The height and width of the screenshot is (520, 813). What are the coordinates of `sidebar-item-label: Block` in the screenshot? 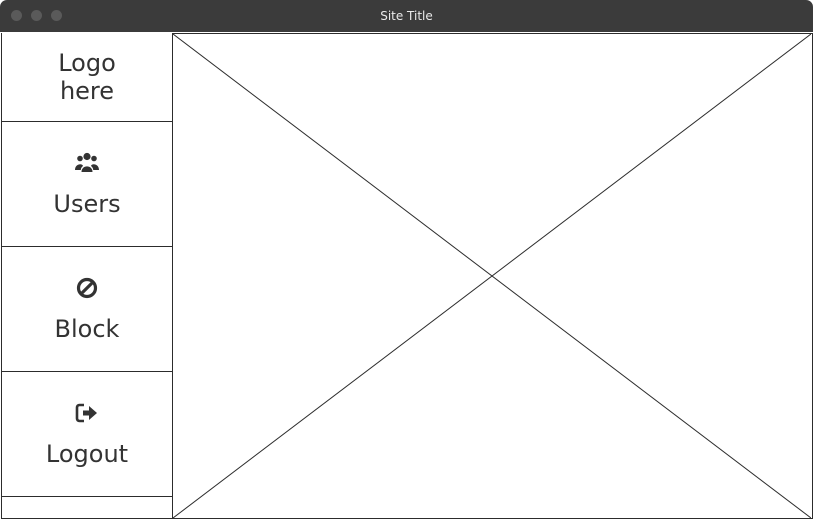 It's located at (87, 329).